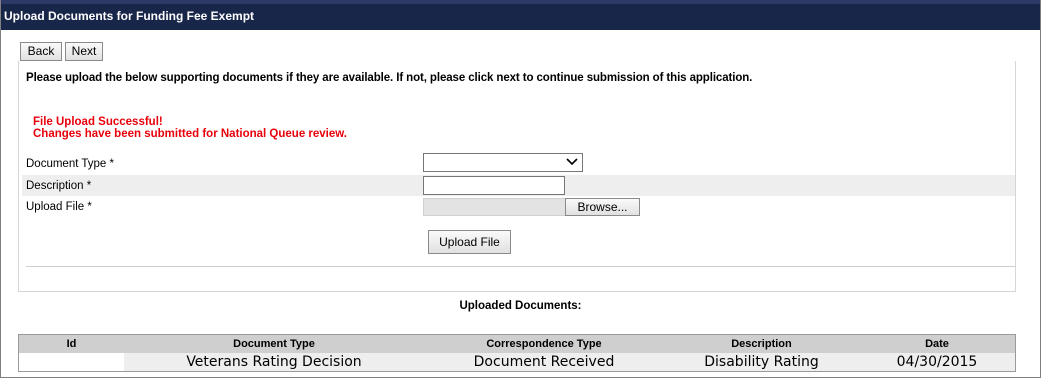 This screenshot has width=1041, height=379. Describe the element at coordinates (71, 362) in the screenshot. I see `cell-id` at that location.